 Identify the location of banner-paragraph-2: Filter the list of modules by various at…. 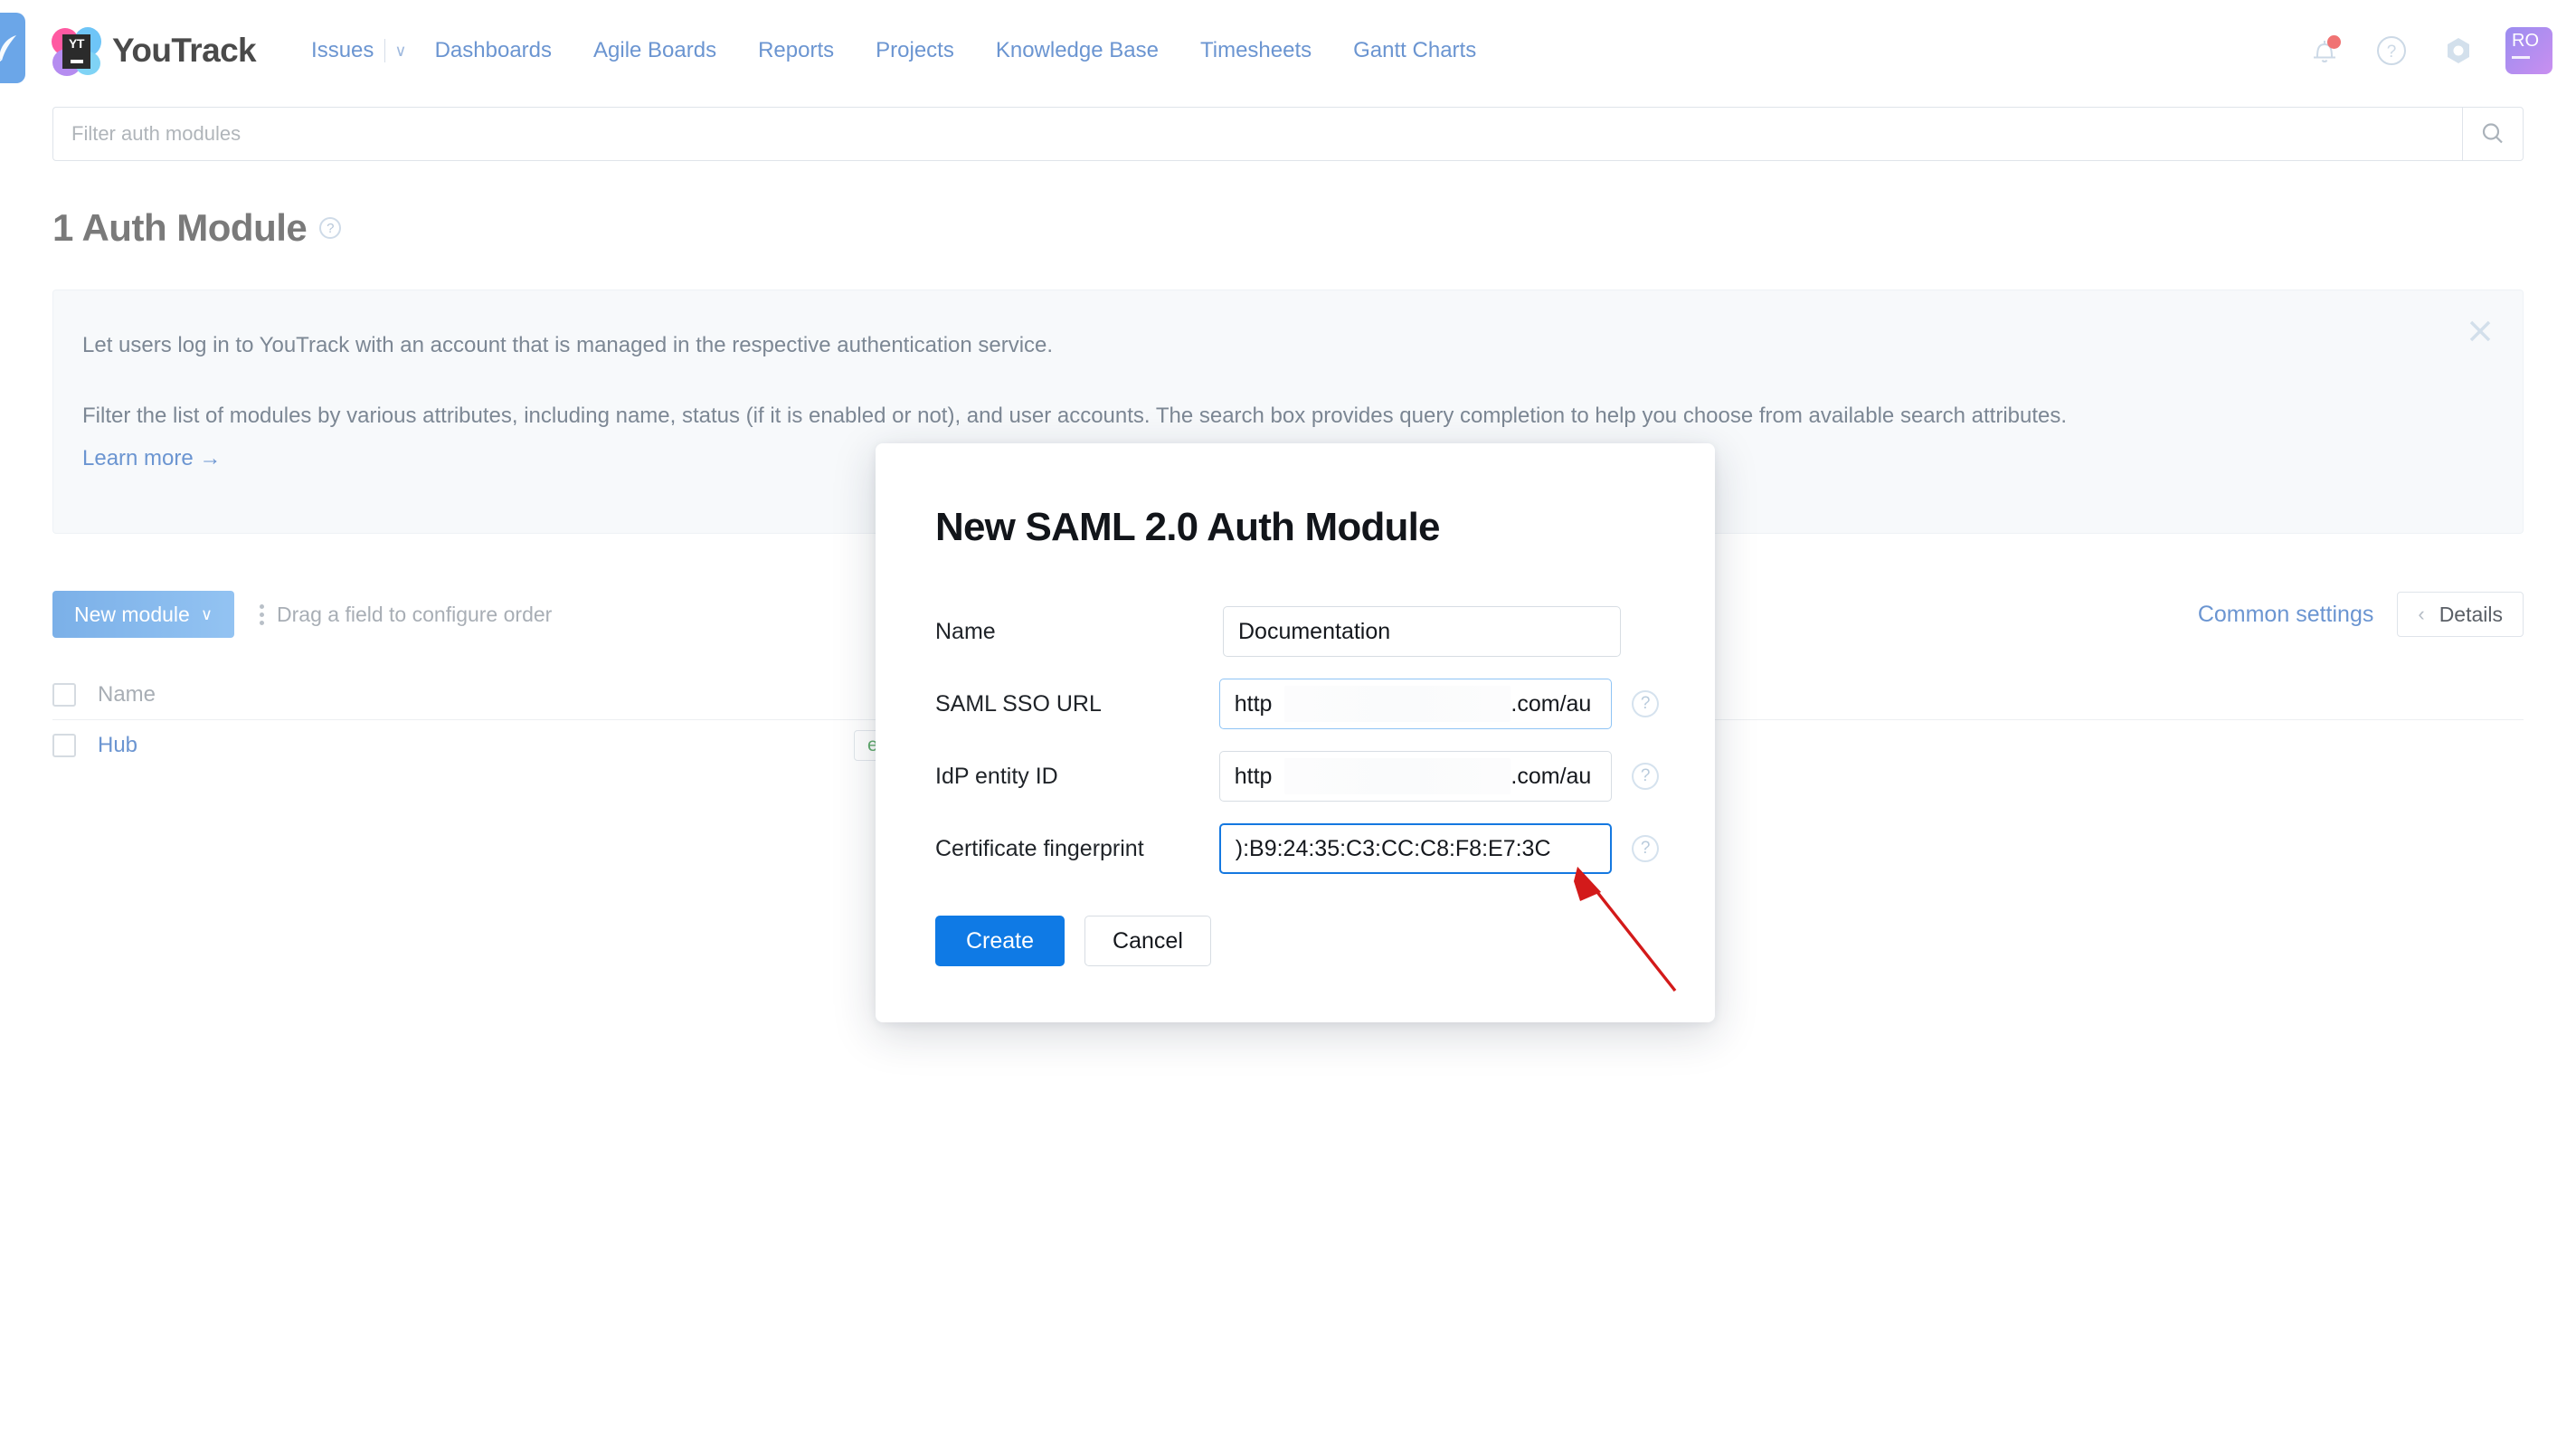
(1075, 416).